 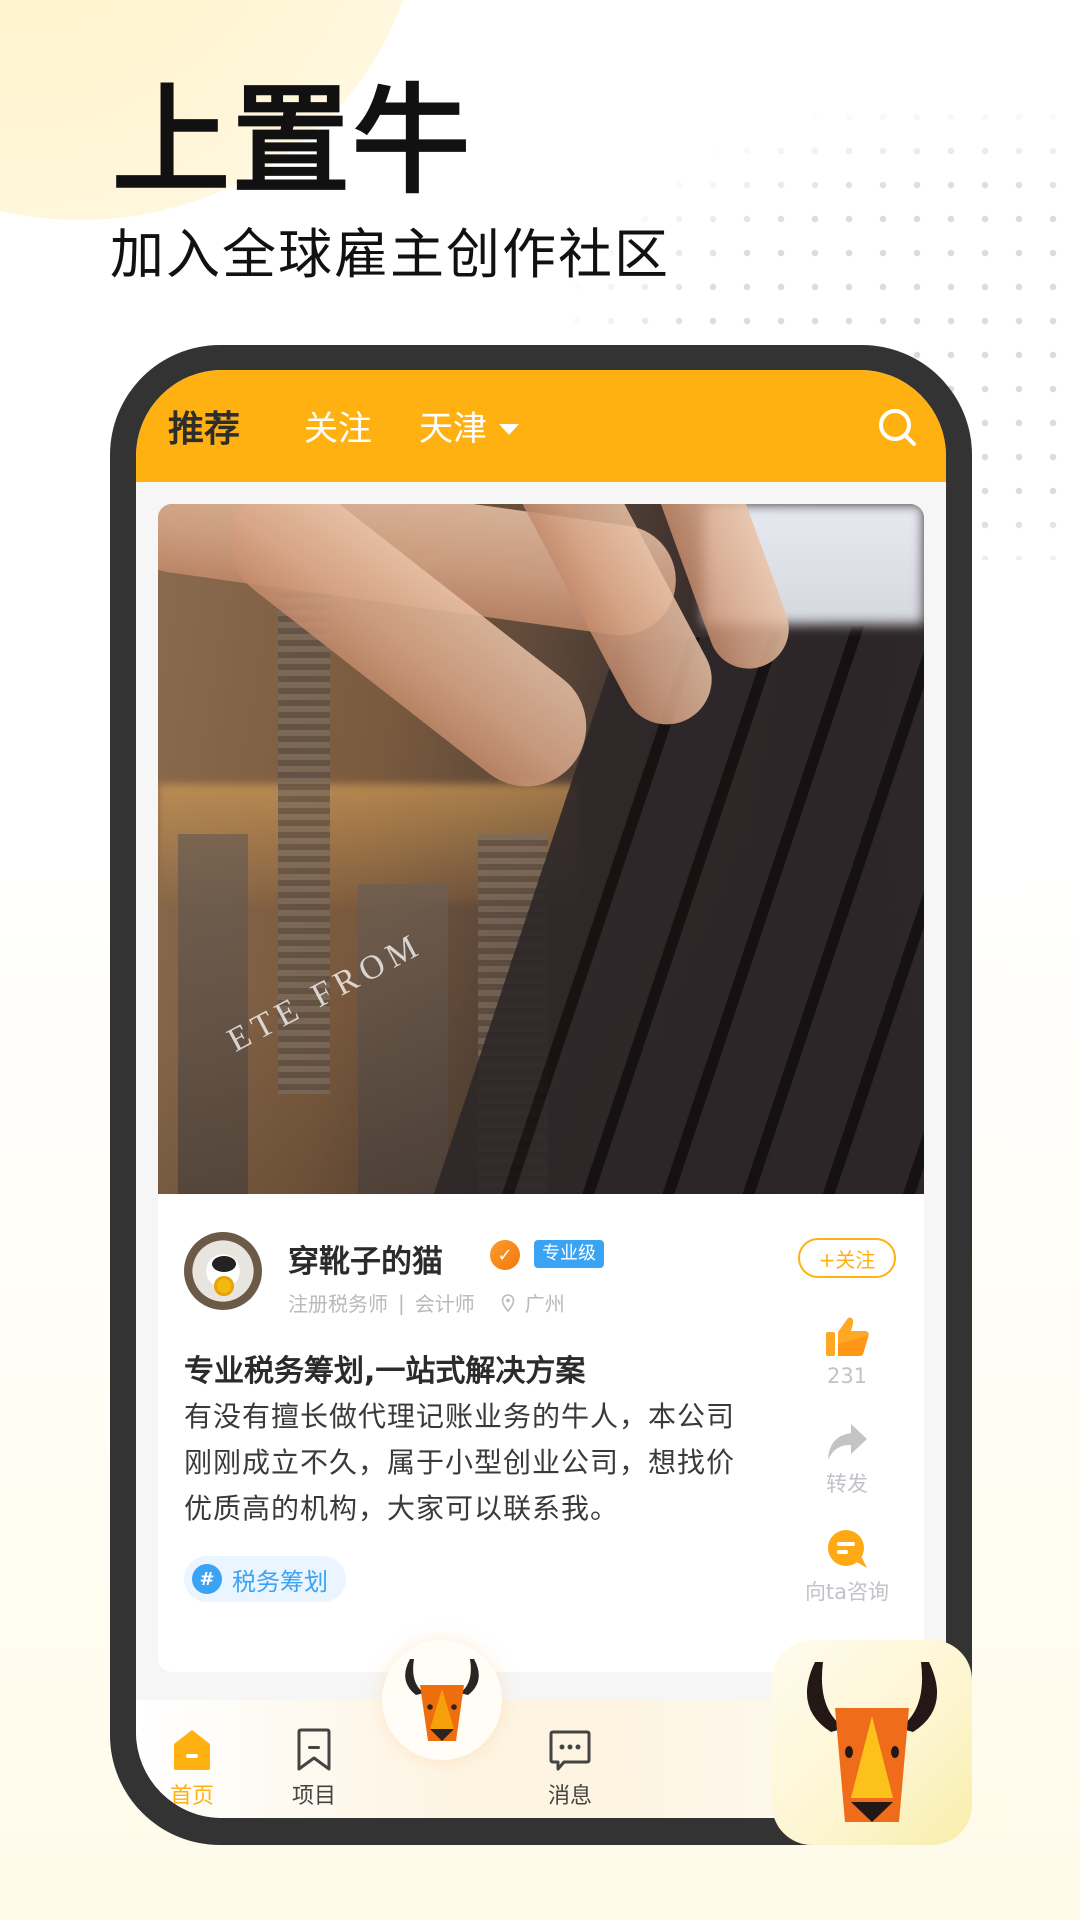 I want to click on follow-button: +关注, so click(x=847, y=1258).